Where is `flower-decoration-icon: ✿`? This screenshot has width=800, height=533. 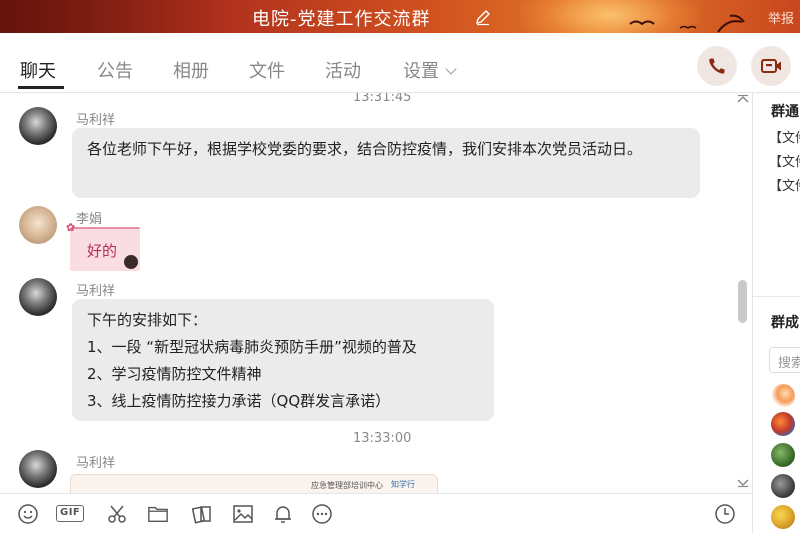 flower-decoration-icon: ✿ is located at coordinates (71, 227).